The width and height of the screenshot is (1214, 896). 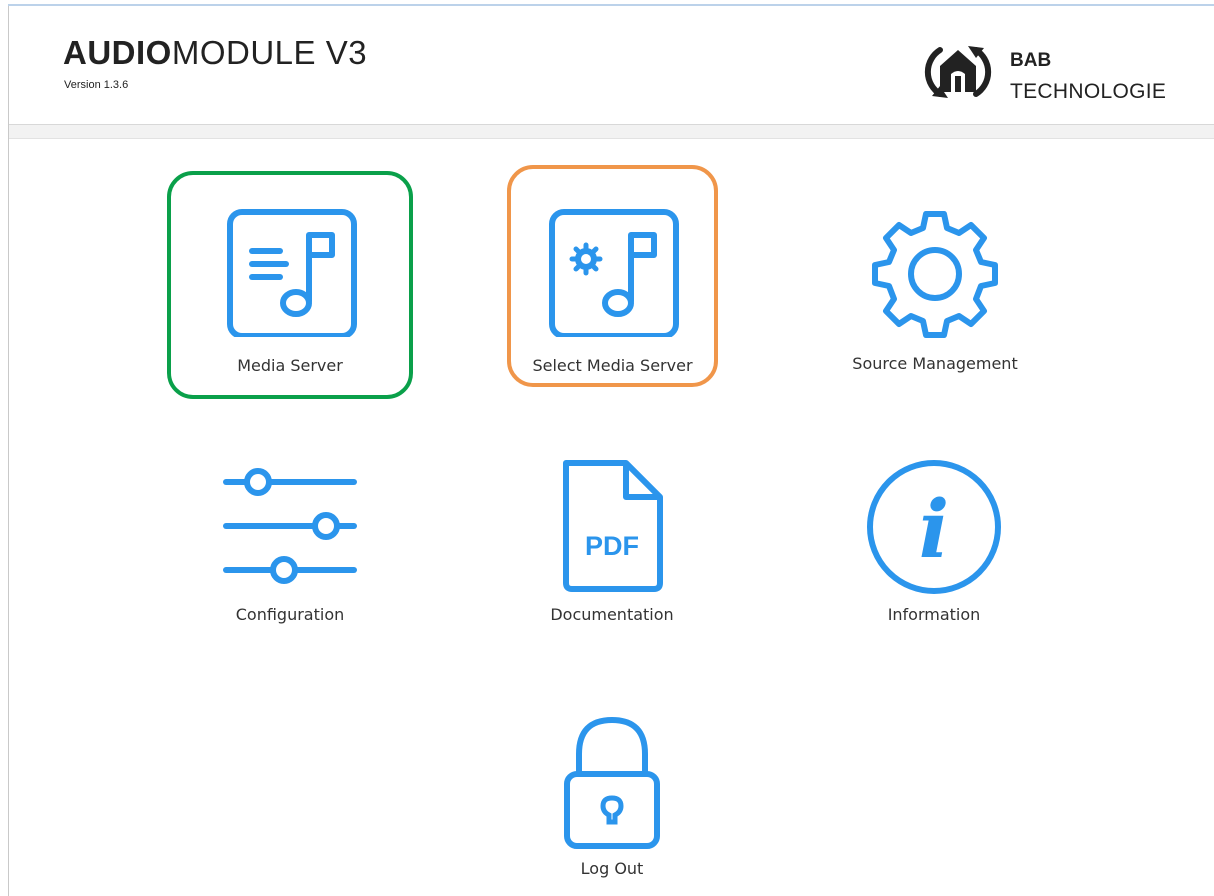 What do you see at coordinates (935, 363) in the screenshot?
I see `tile-label: Source Management` at bounding box center [935, 363].